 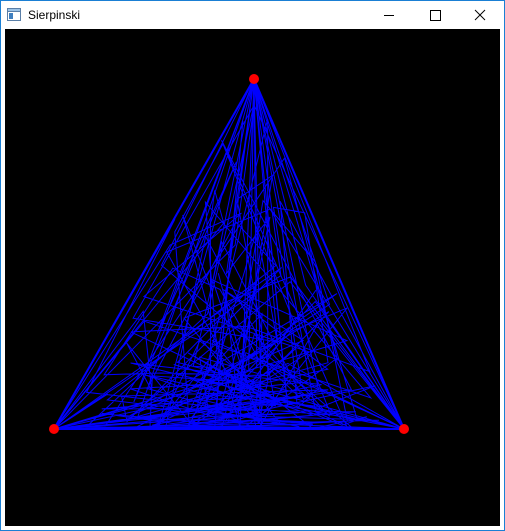 I want to click on minimize-button, so click(x=389, y=15).